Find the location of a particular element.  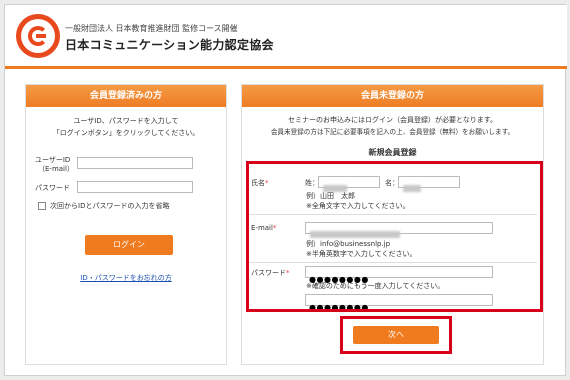

forgot-password-link: ID・パスワードをお忘れの方 is located at coordinates (126, 278).